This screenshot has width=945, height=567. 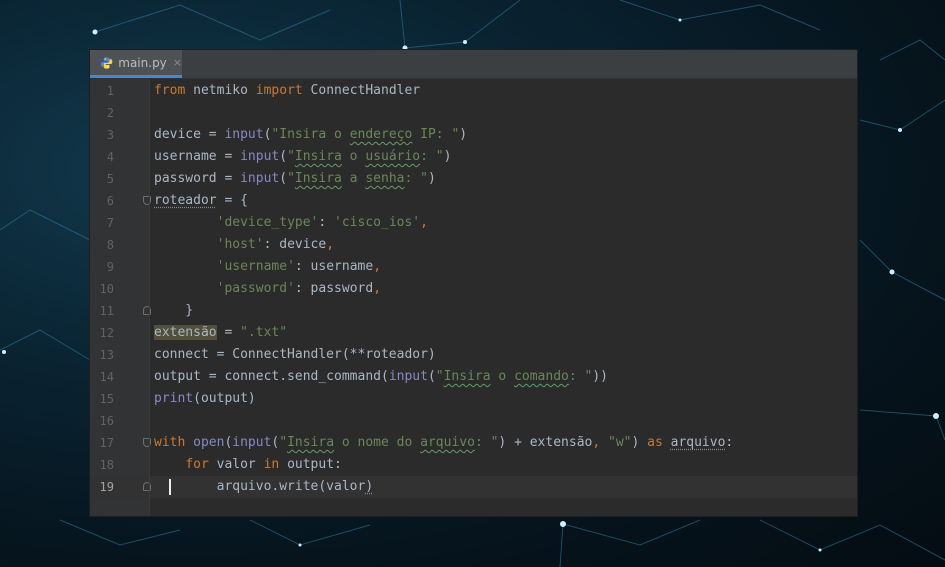 I want to click on code-line: 16, so click(x=473, y=421).